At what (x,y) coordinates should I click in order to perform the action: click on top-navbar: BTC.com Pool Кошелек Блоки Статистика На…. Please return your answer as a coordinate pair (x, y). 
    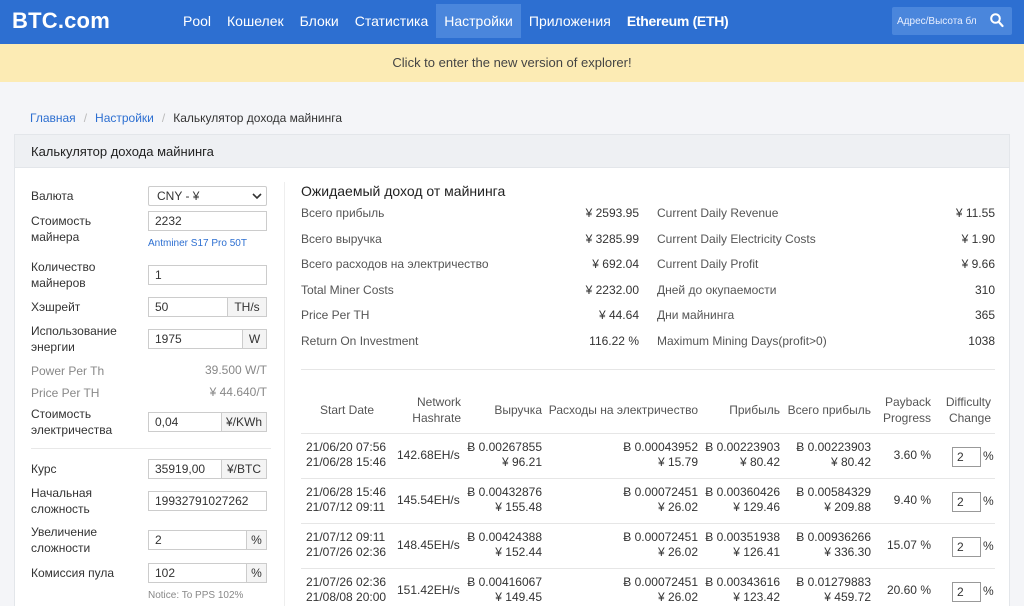
    Looking at the image, I should click on (512, 22).